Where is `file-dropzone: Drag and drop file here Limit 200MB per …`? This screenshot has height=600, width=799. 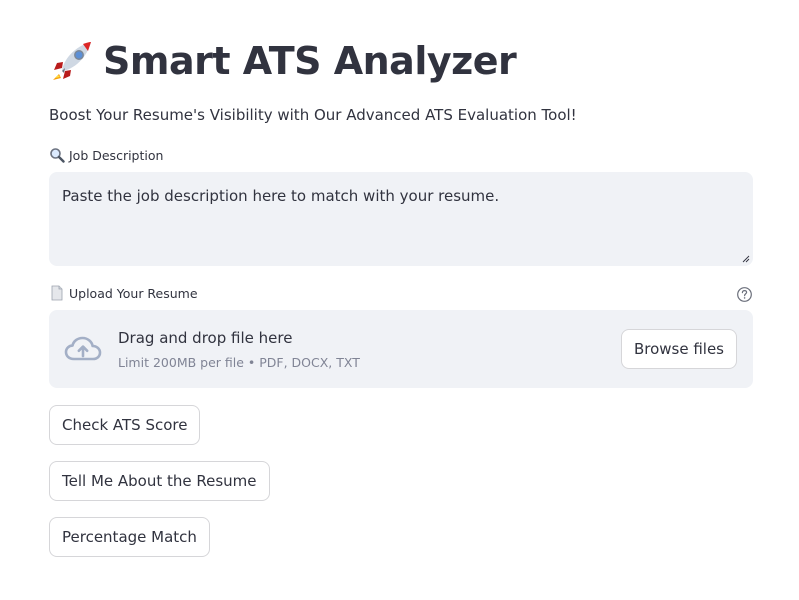 file-dropzone: Drag and drop file here Limit 200MB per … is located at coordinates (401, 349).